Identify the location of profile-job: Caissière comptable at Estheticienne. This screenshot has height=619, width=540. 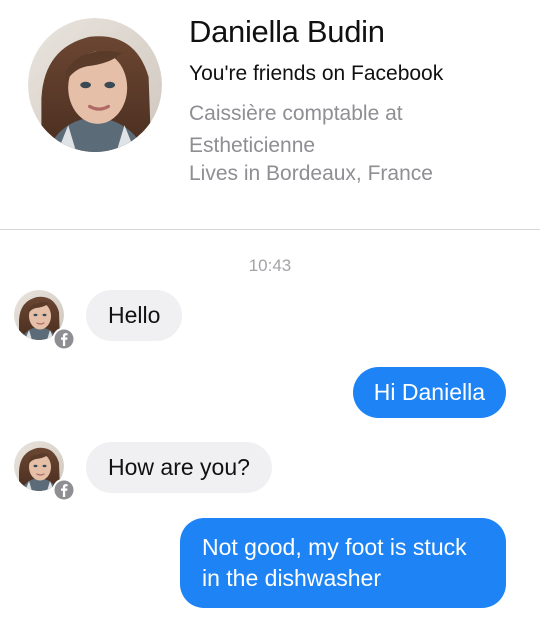
(296, 129).